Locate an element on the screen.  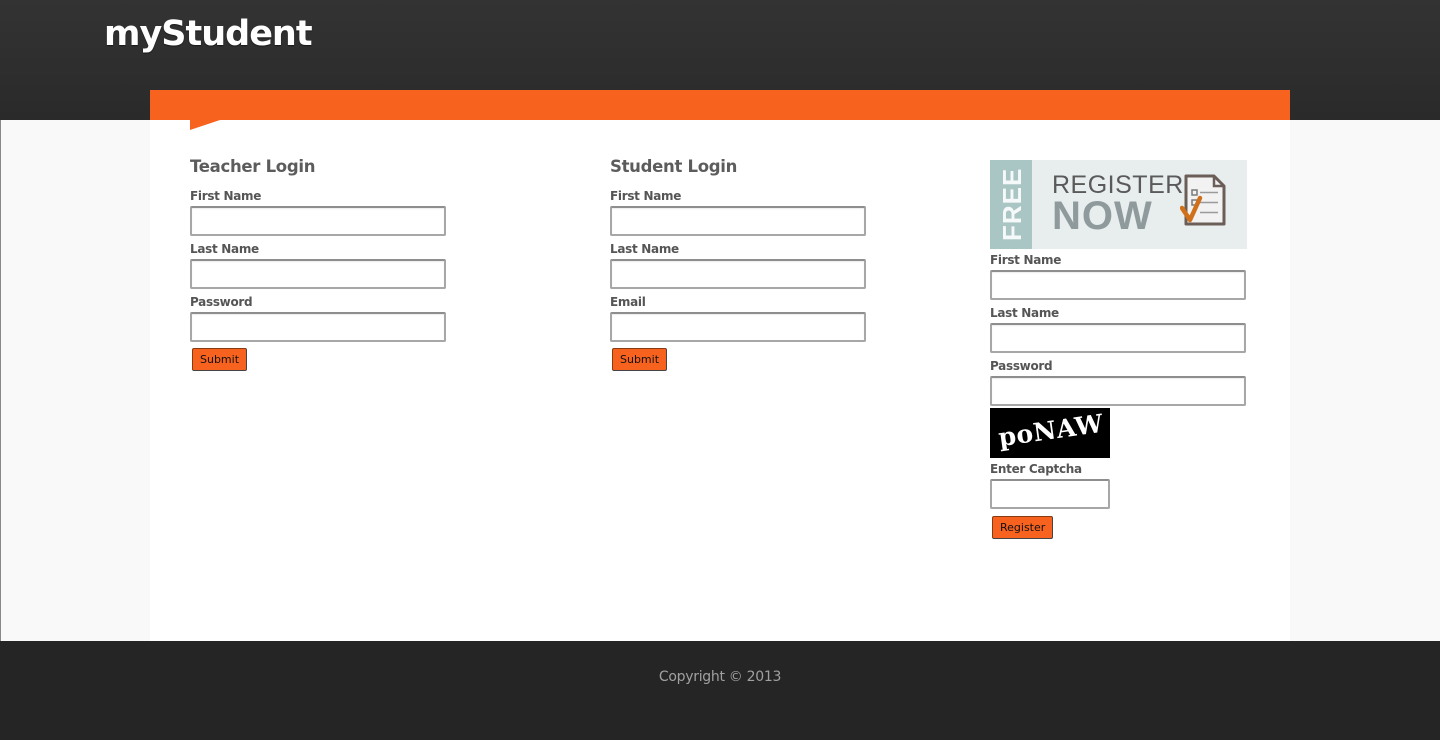
student-submit-button: Submit is located at coordinates (640, 359).